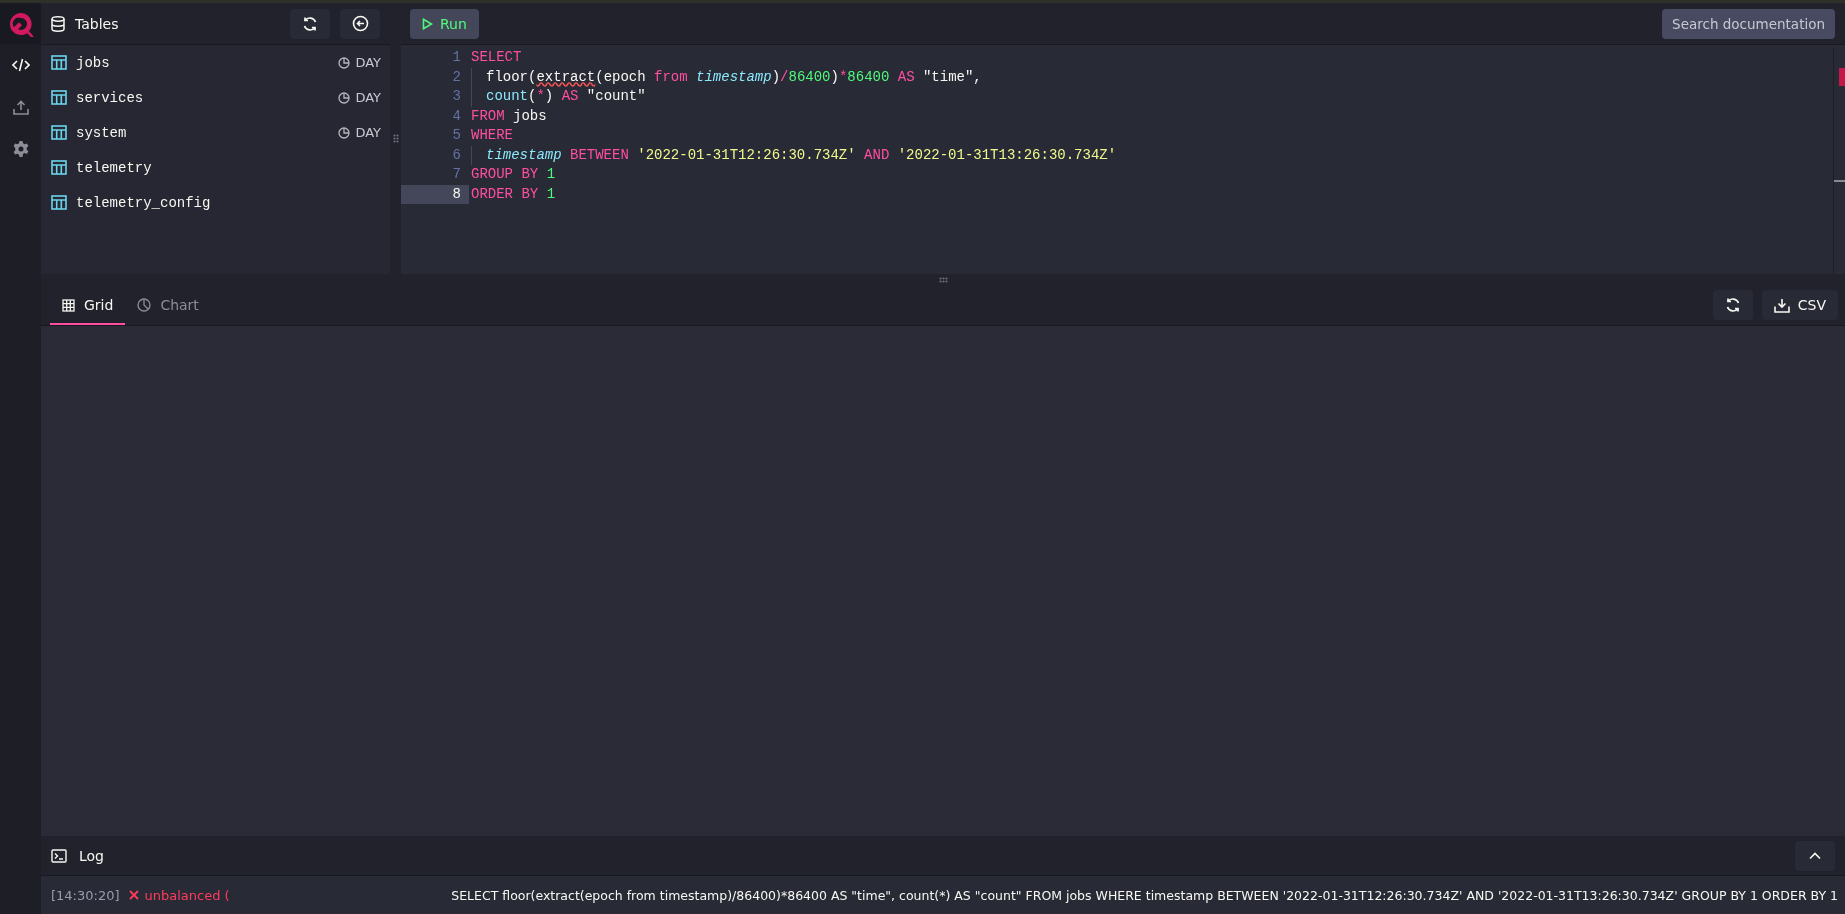 The image size is (1845, 914). I want to click on table-item: telemetry_config, so click(215, 202).